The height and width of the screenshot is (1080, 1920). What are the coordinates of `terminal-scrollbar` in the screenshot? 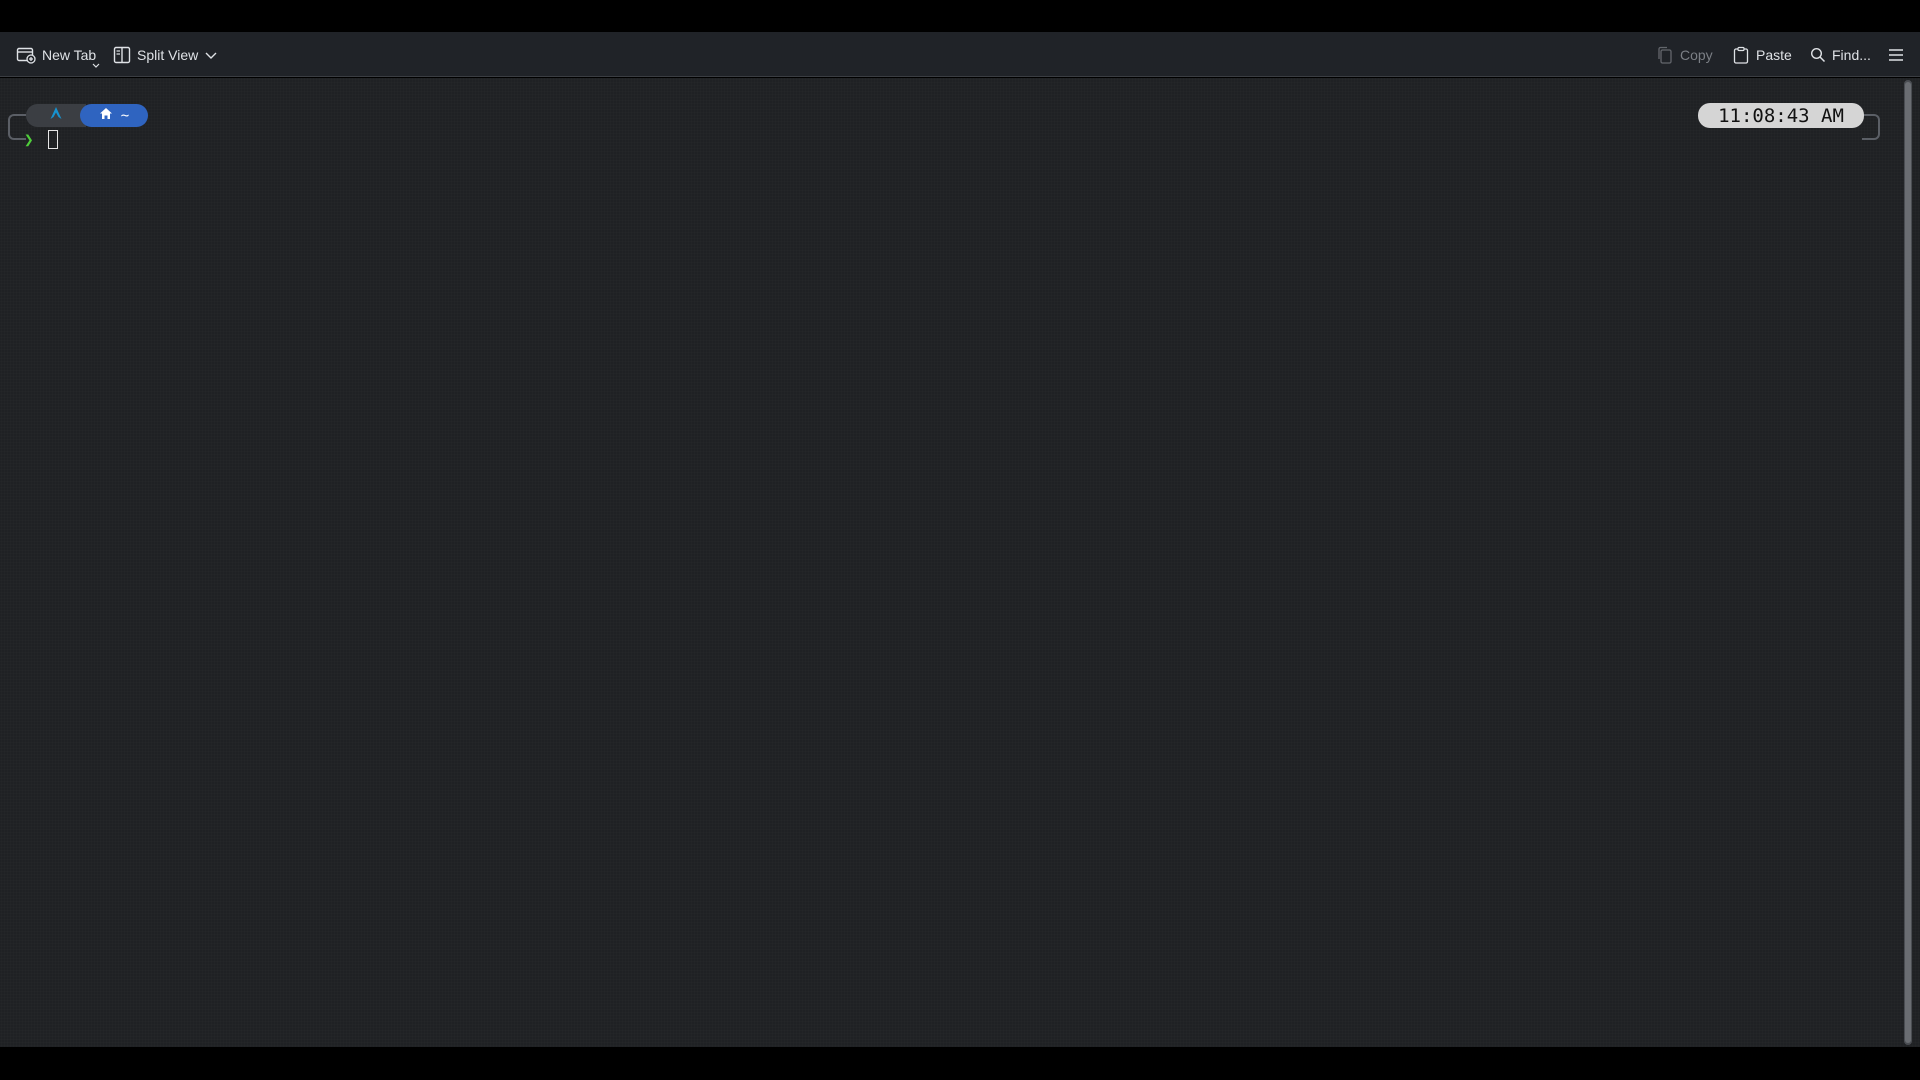 It's located at (1908, 562).